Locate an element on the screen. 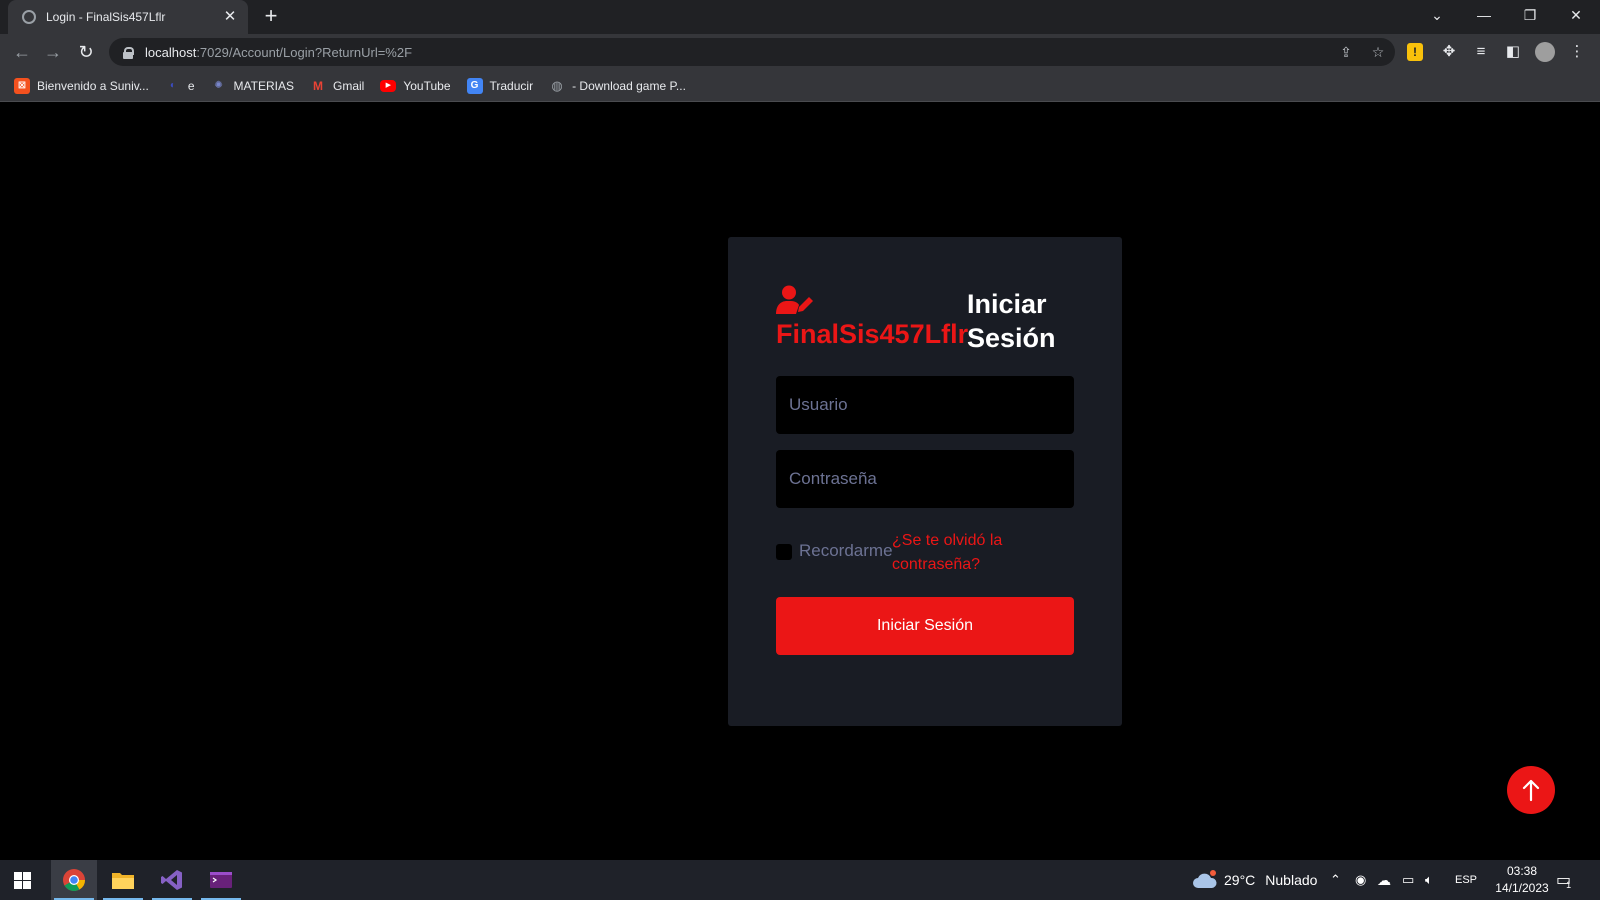 This screenshot has width=1600, height=900. login-heading: Iniciar Sesión is located at coordinates (1022, 321).